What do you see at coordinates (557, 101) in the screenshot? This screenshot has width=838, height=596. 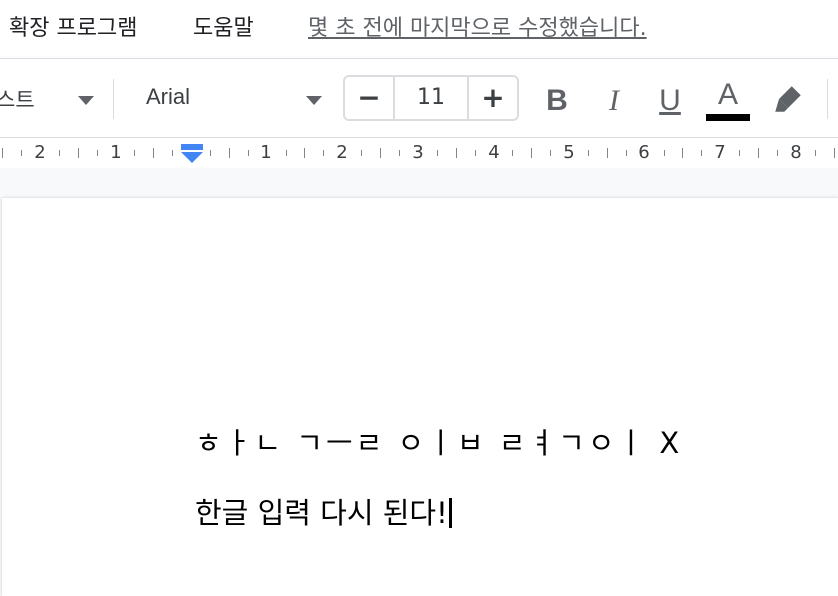 I see `bold-button: B` at bounding box center [557, 101].